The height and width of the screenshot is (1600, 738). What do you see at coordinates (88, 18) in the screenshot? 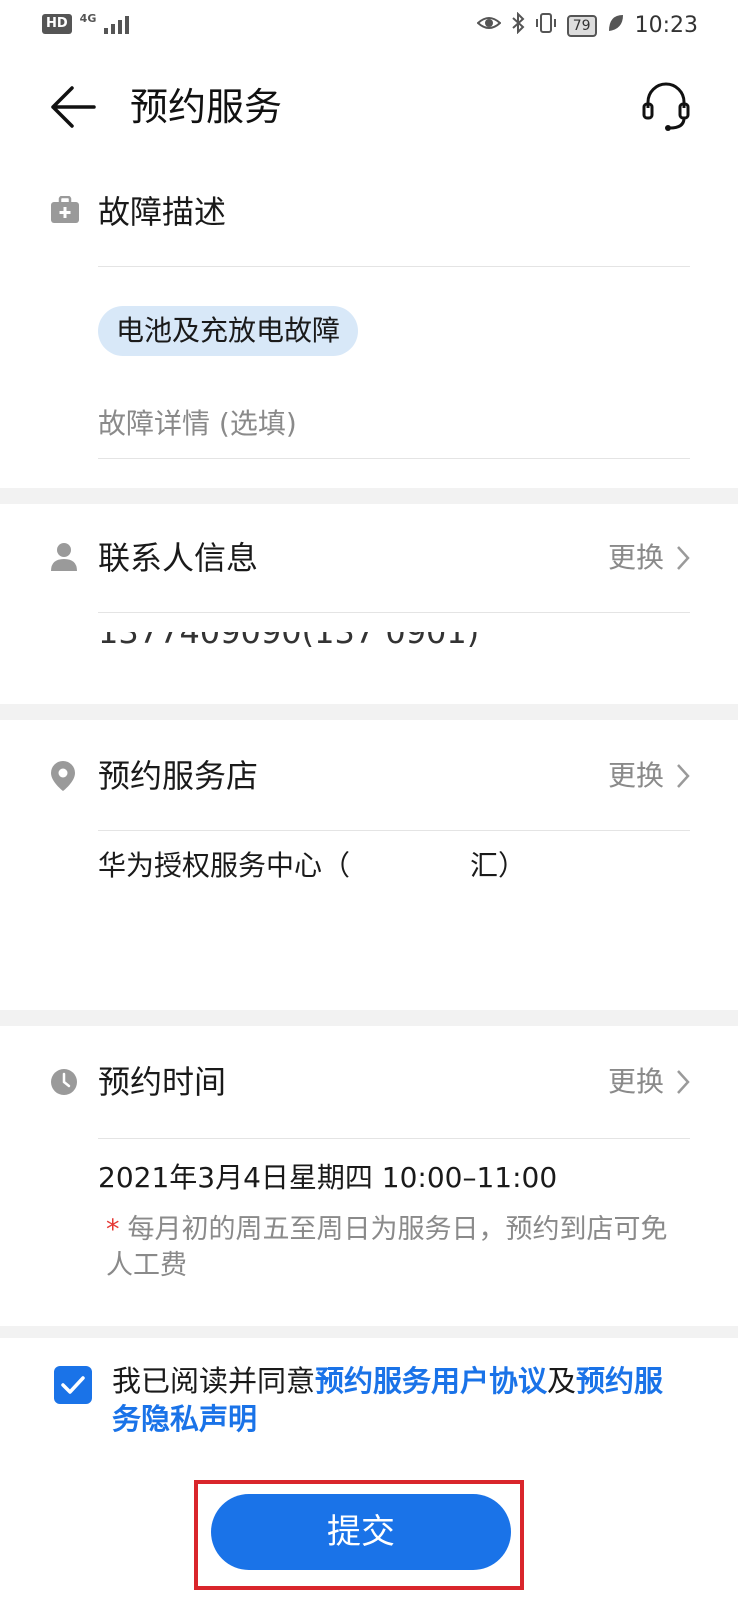
I see `network-label: 4G` at bounding box center [88, 18].